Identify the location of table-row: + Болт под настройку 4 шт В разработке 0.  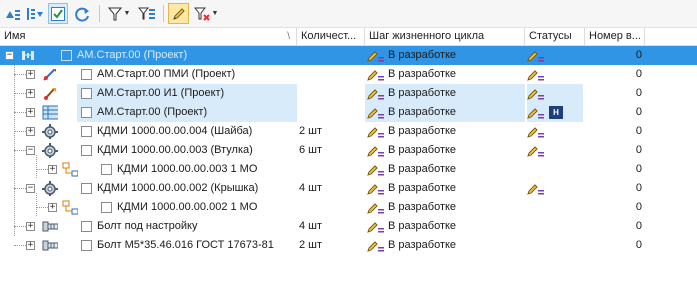
(348, 226).